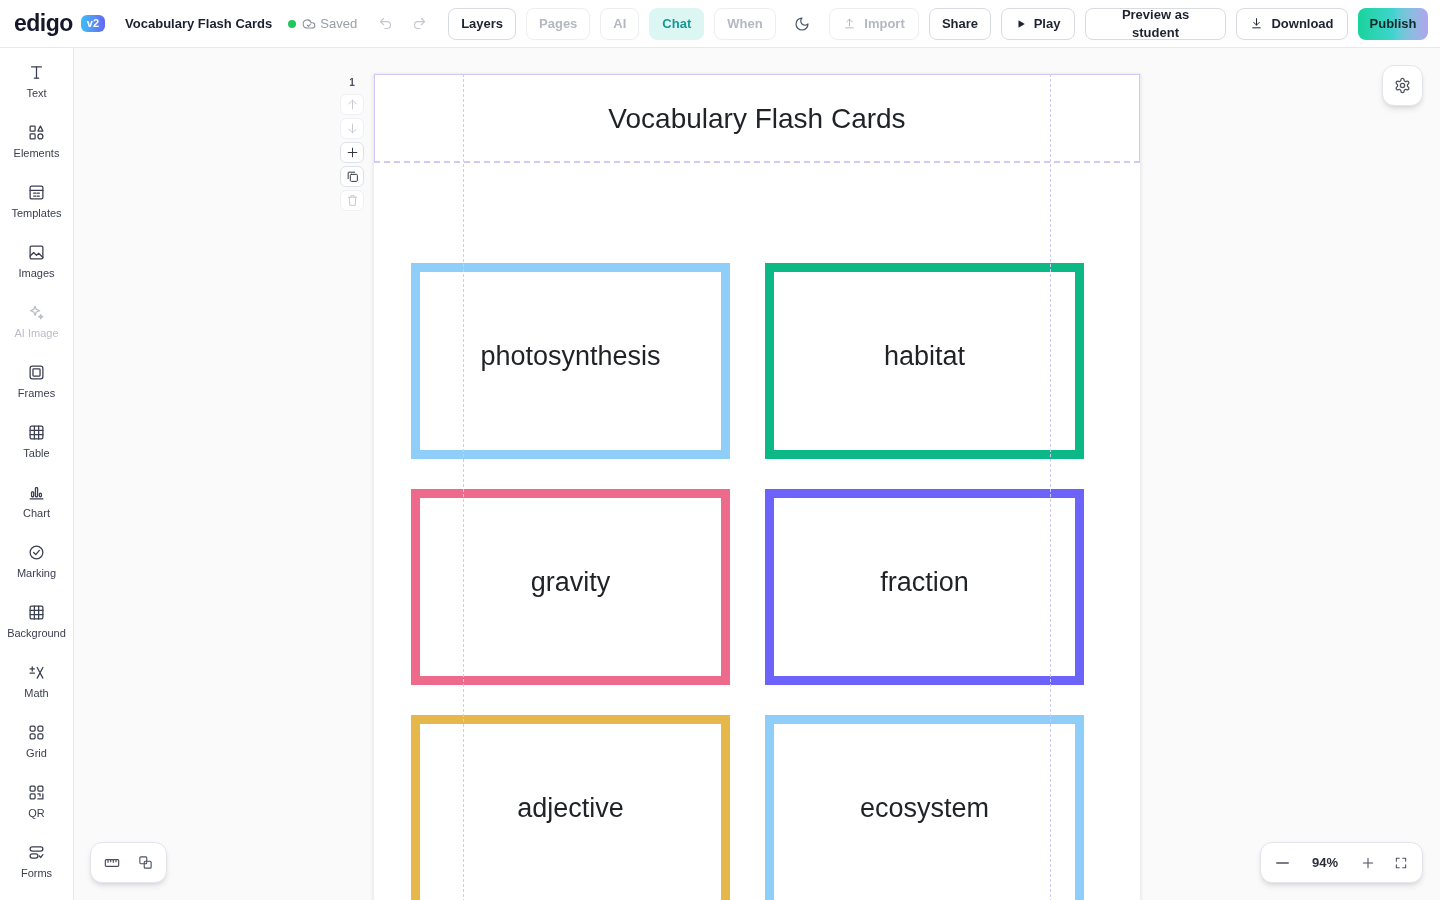 This screenshot has height=900, width=1440. I want to click on table-tool-icon, so click(36, 432).